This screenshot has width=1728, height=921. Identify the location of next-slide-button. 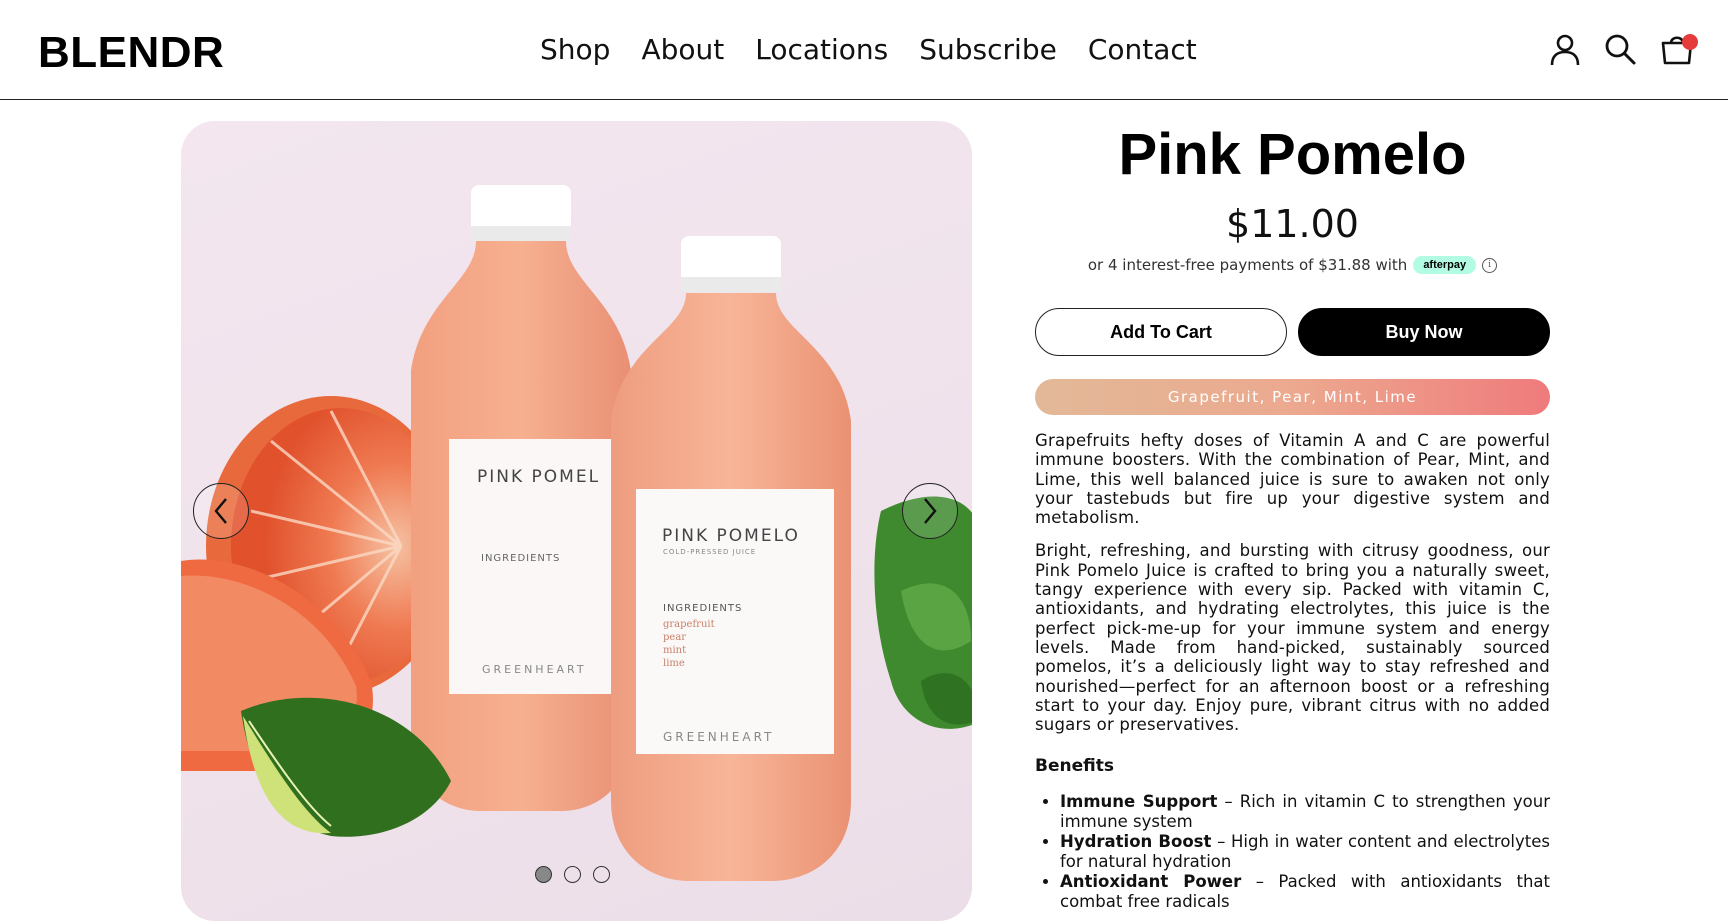
(930, 511).